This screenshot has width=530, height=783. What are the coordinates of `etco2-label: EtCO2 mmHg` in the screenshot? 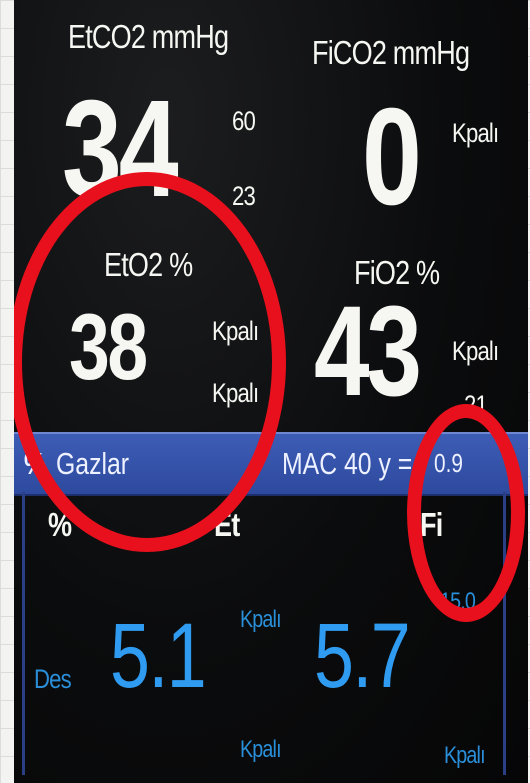 It's located at (148, 36).